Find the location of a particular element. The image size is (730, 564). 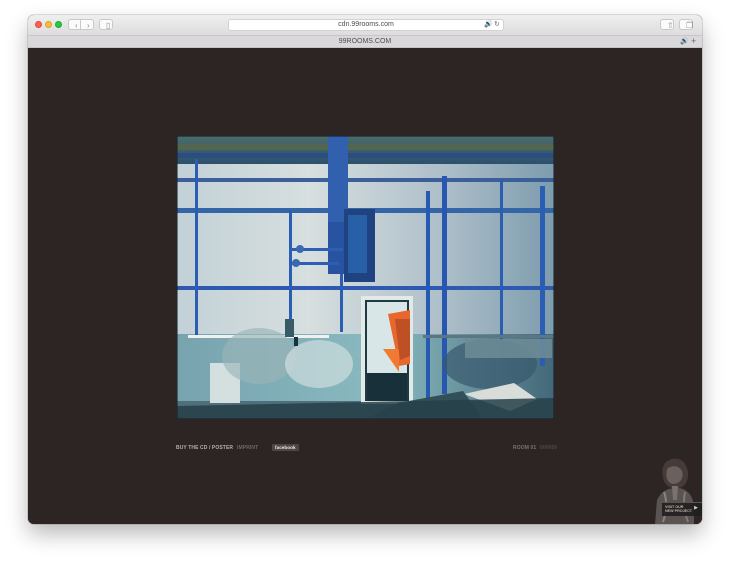

address-bar: cdn.99rooms.com 🔊 ↻ is located at coordinates (366, 25).